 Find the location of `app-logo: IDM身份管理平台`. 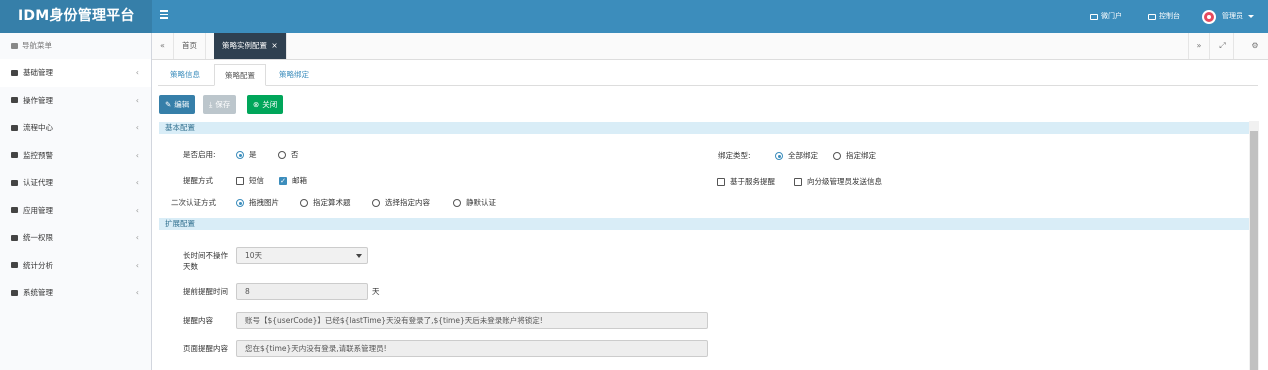

app-logo: IDM身份管理平台 is located at coordinates (76, 16).